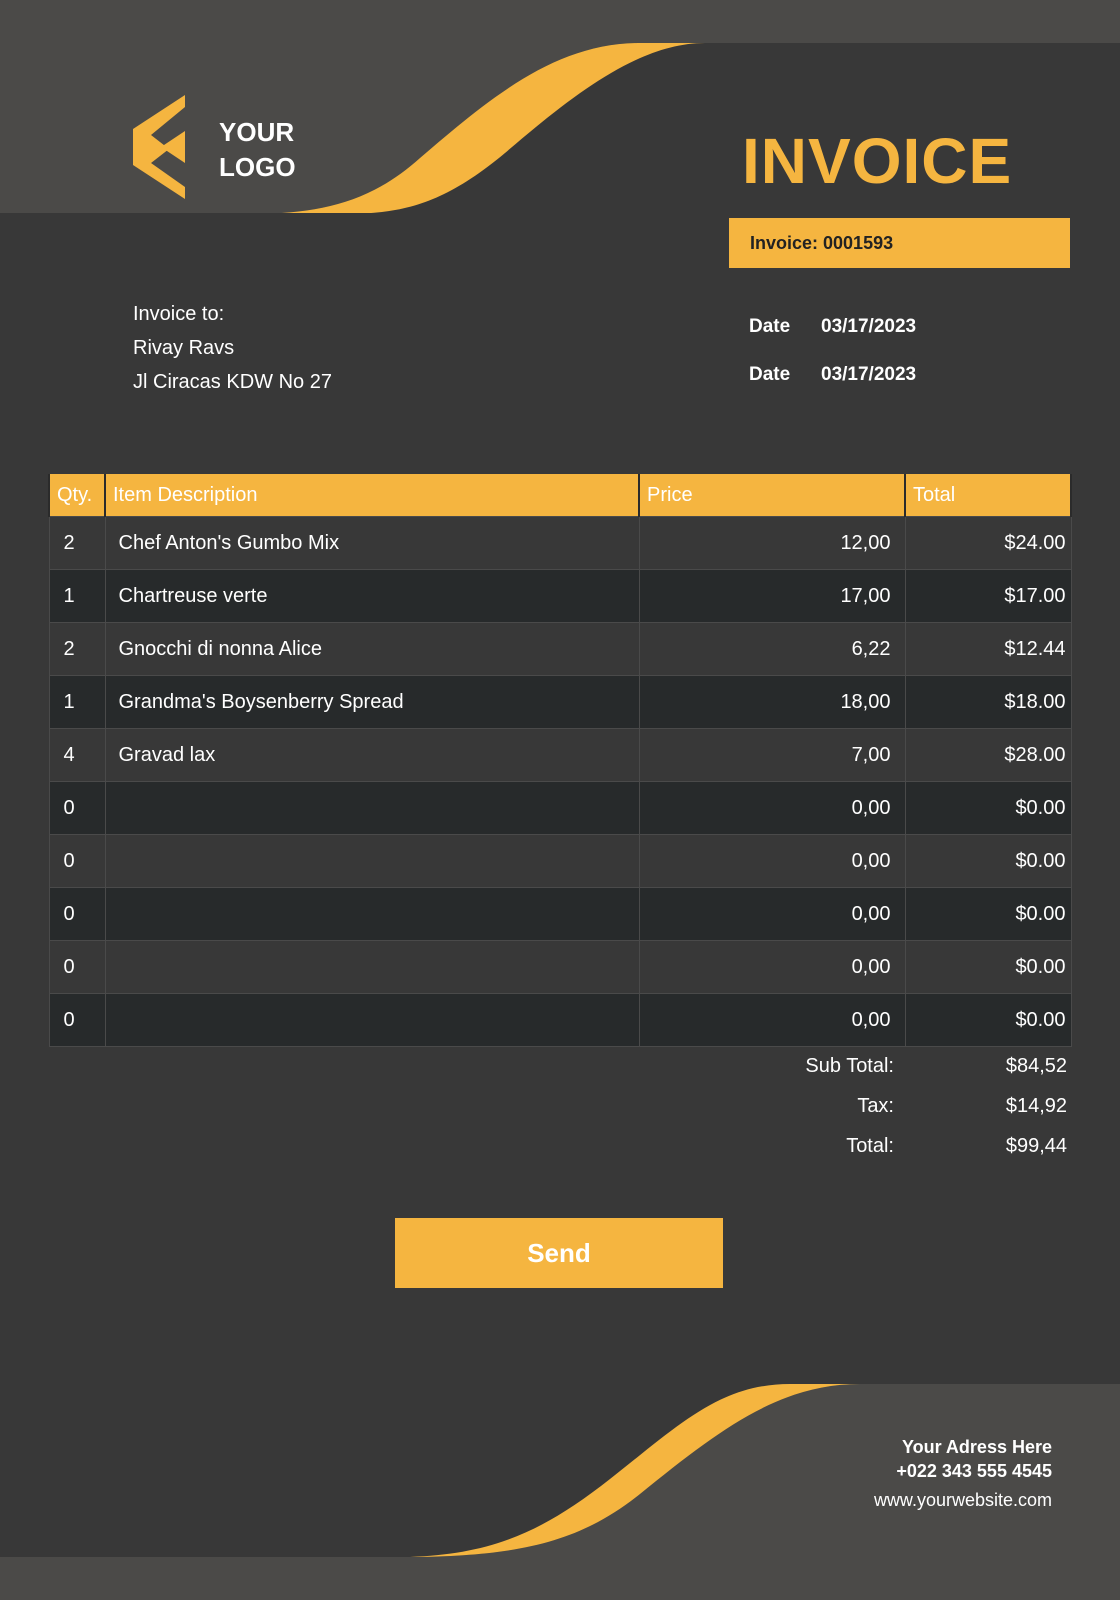 The image size is (1120, 1600). Describe the element at coordinates (877, 161) in the screenshot. I see `invoice-title: INVOICE` at that location.